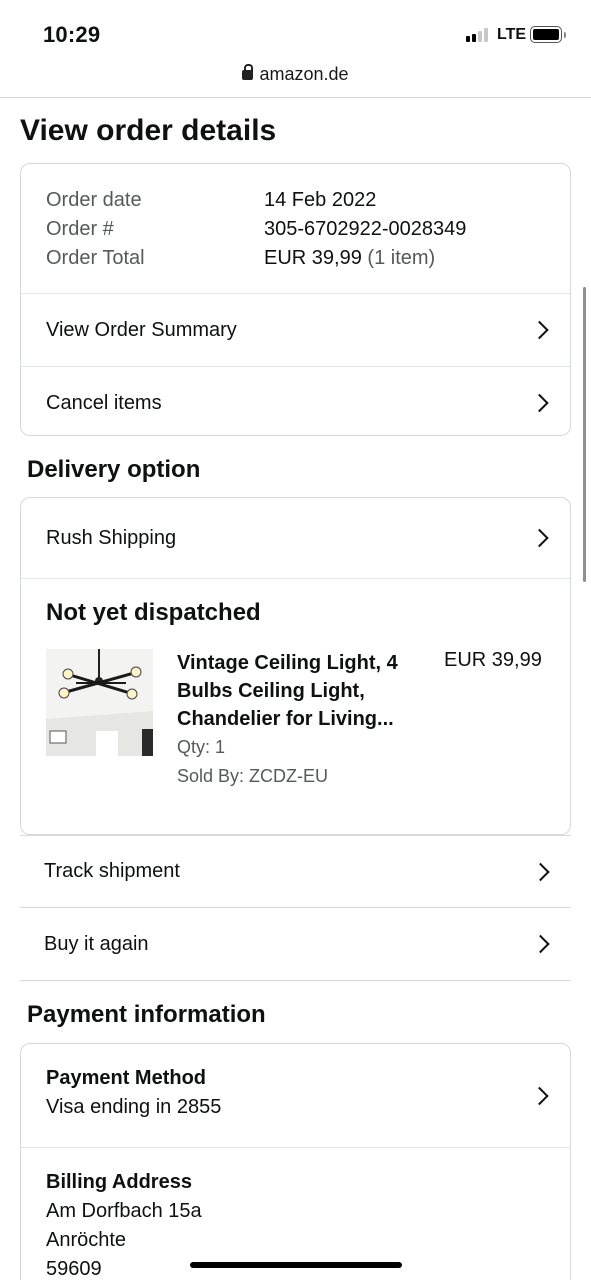 This screenshot has height=1280, width=591. I want to click on order-date-row: Order date 14 Feb 2022, so click(295, 200).